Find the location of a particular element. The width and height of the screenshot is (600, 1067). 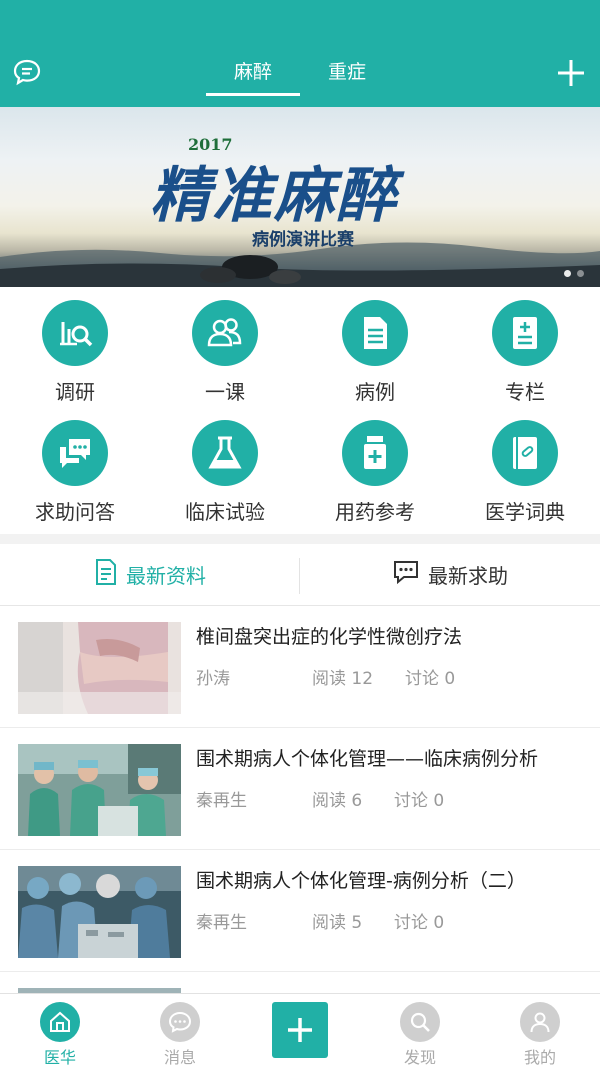

nav-item-profile: 我的 is located at coordinates (540, 1030).